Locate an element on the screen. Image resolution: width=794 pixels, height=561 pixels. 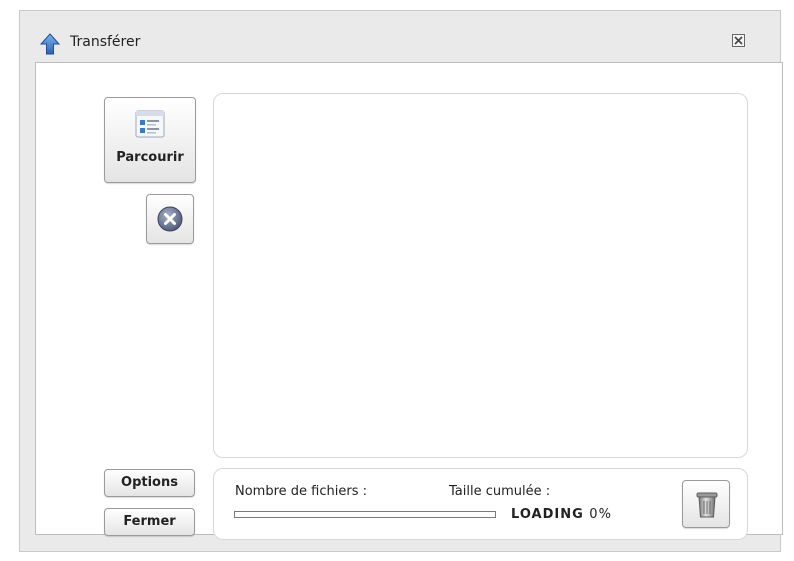
options-button: Options is located at coordinates (149, 483).